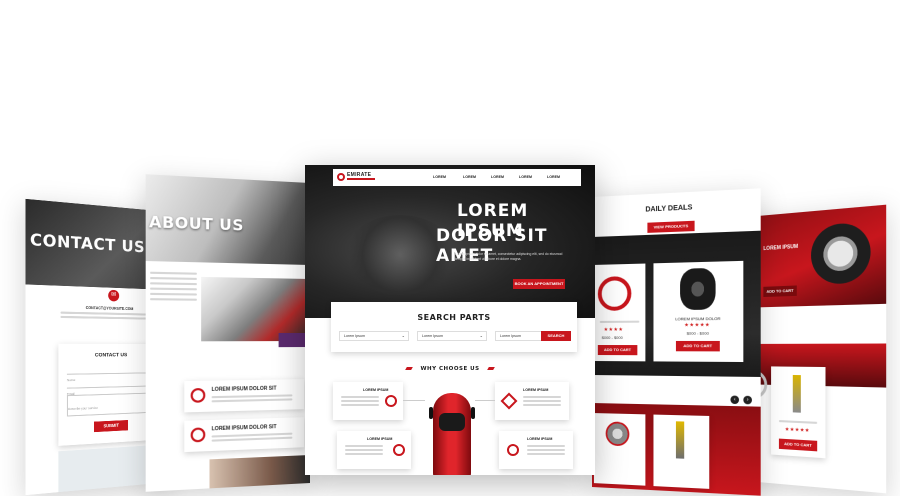 The image size is (900, 496). What do you see at coordinates (439, 177) in the screenshot?
I see `nav-item-1: LOREM` at bounding box center [439, 177].